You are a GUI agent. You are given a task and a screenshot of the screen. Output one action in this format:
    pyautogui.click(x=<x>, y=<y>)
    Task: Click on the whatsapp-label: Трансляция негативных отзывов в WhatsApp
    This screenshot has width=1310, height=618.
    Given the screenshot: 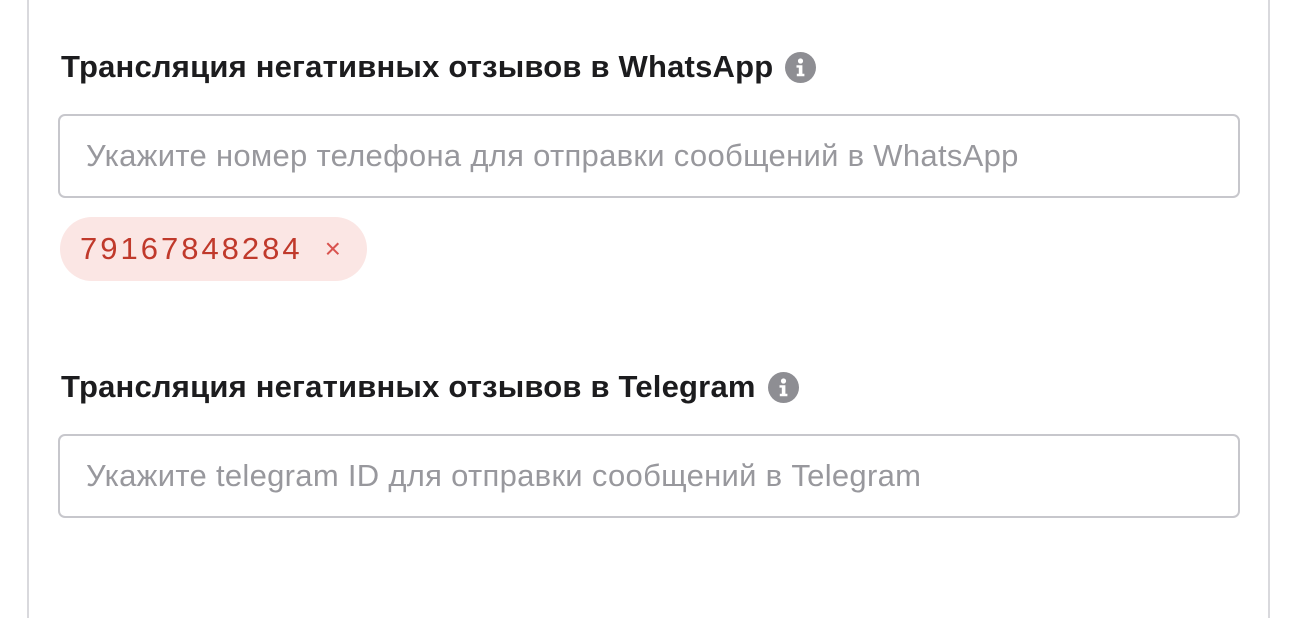 What is the action you would take?
    pyautogui.click(x=417, y=66)
    